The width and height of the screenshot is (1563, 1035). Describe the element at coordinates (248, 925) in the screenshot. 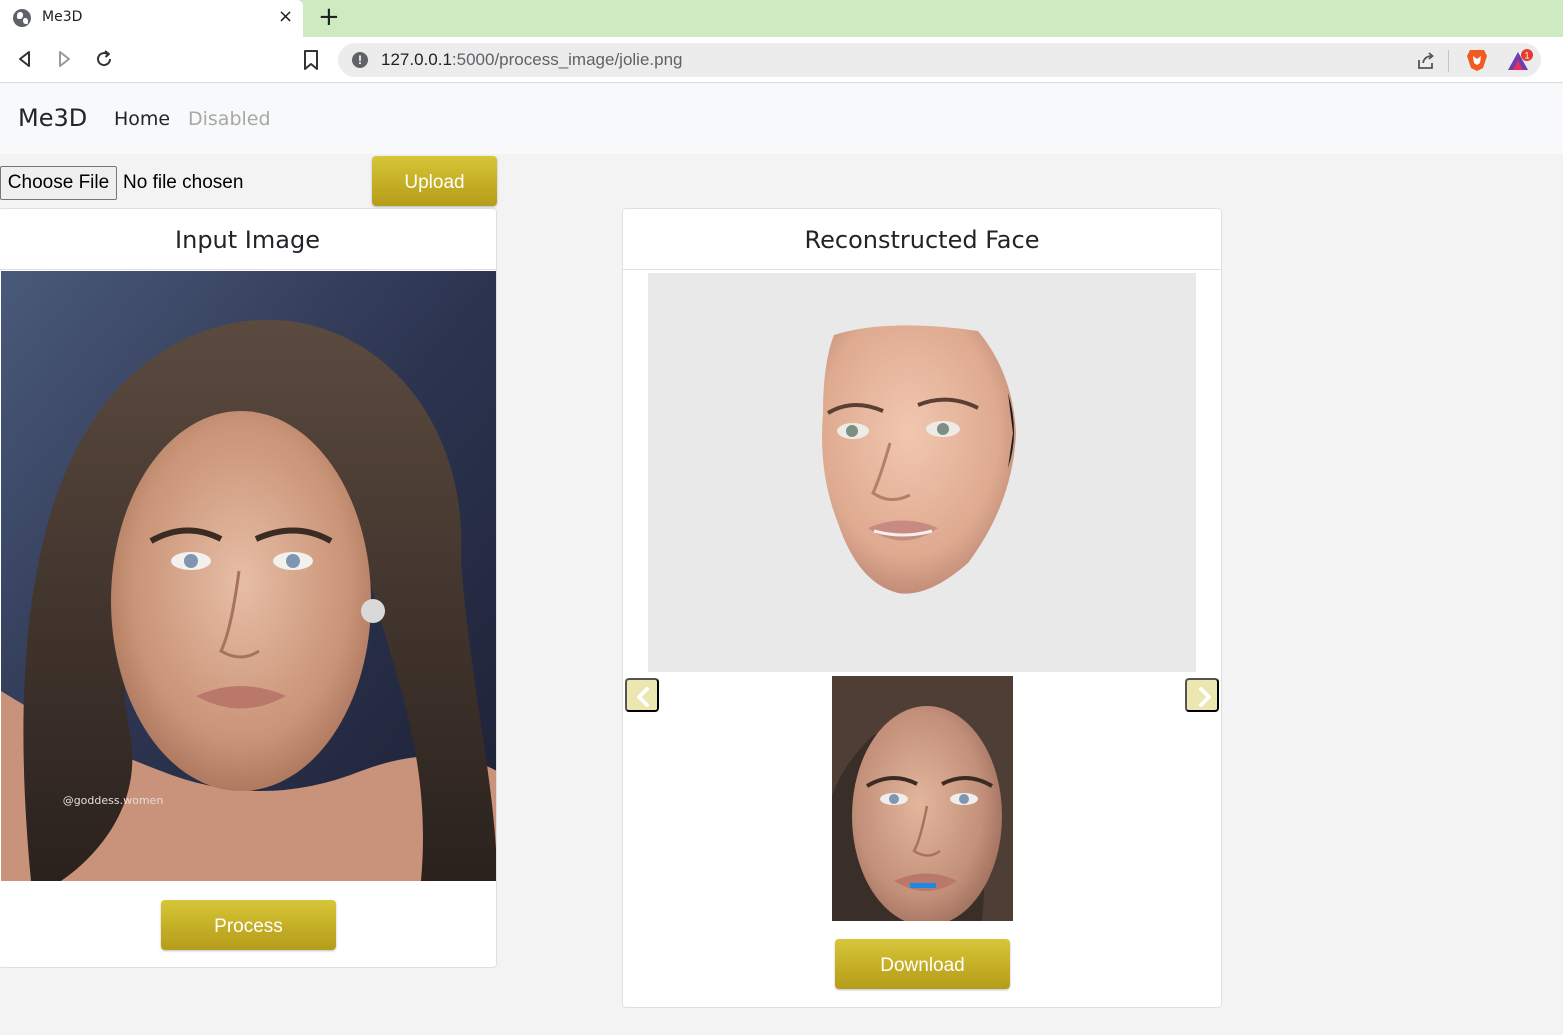

I see `process-button: Process` at that location.